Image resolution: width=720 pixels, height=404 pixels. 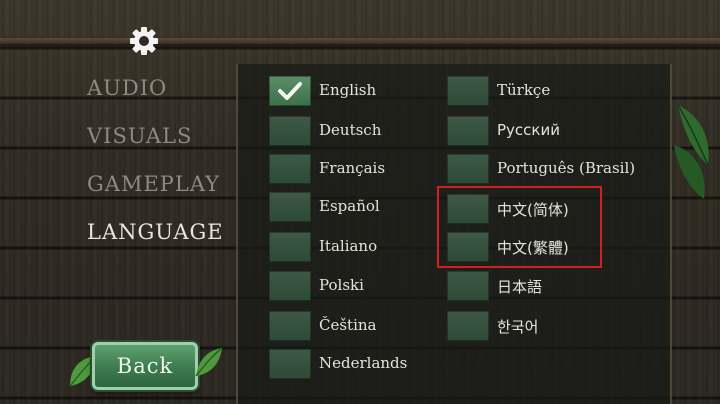 What do you see at coordinates (139, 136) in the screenshot?
I see `nav-item-visuals: VISUALS` at bounding box center [139, 136].